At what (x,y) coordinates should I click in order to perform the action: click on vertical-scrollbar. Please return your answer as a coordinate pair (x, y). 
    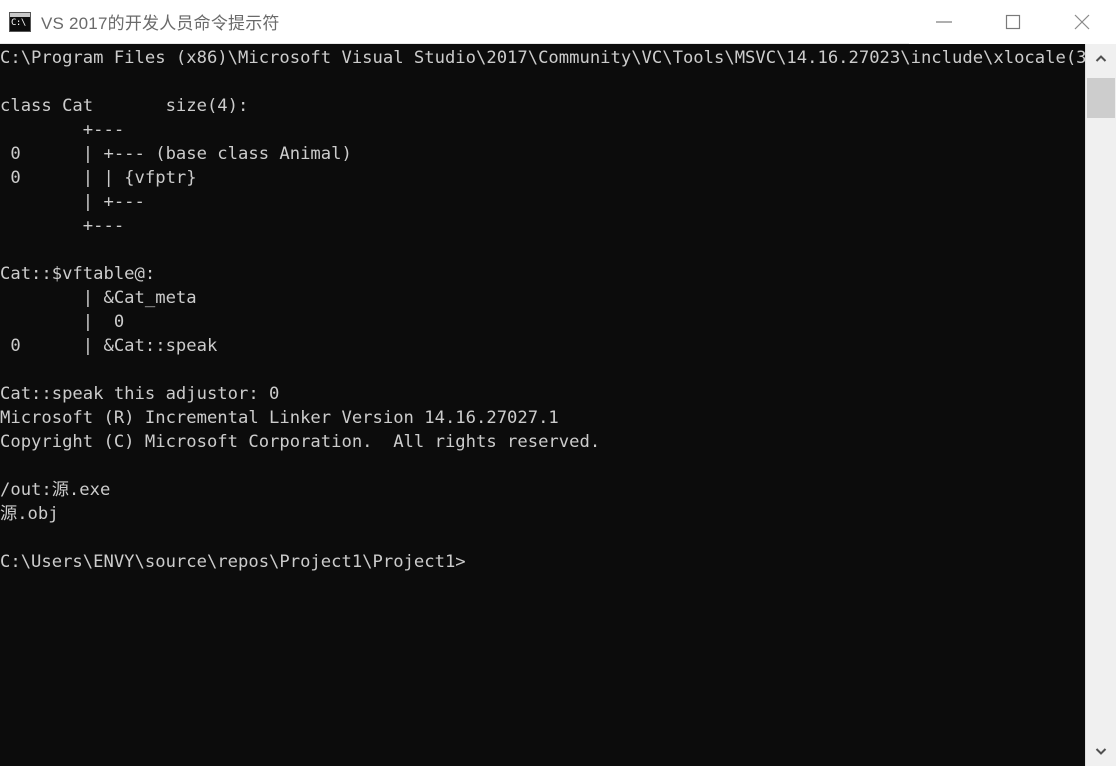
    Looking at the image, I should click on (1100, 405).